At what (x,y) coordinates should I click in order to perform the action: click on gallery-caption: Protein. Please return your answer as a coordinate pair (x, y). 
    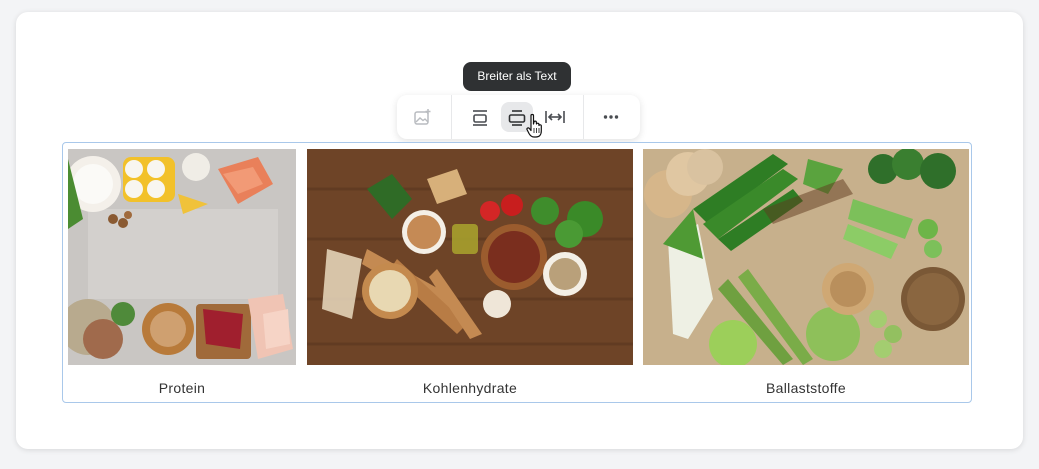
    Looking at the image, I should click on (182, 388).